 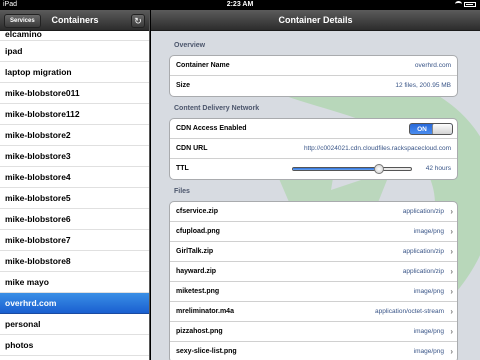 What do you see at coordinates (313, 292) in the screenshot?
I see `file-row: miketest.png image/png ›` at bounding box center [313, 292].